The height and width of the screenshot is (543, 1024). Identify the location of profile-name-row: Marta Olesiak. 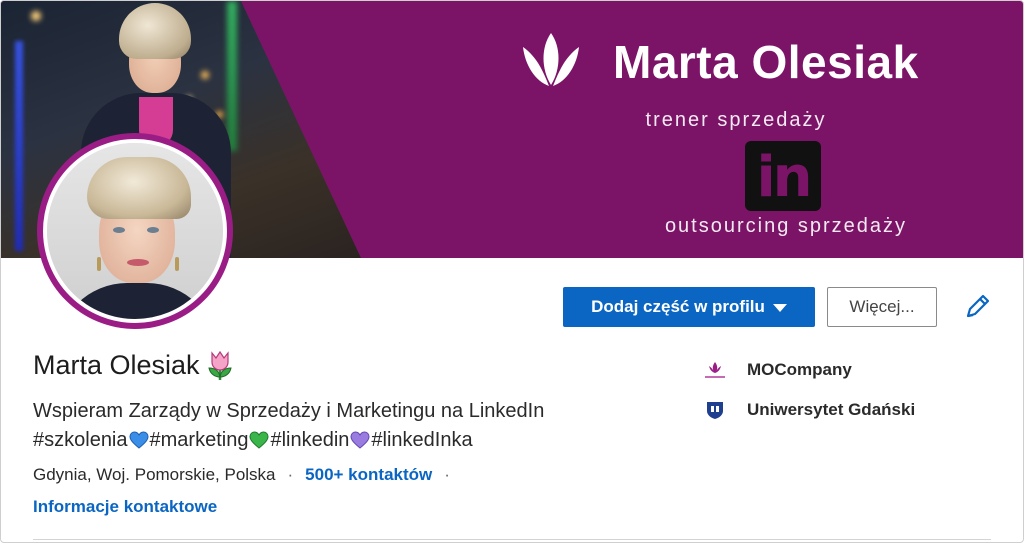
(134, 365).